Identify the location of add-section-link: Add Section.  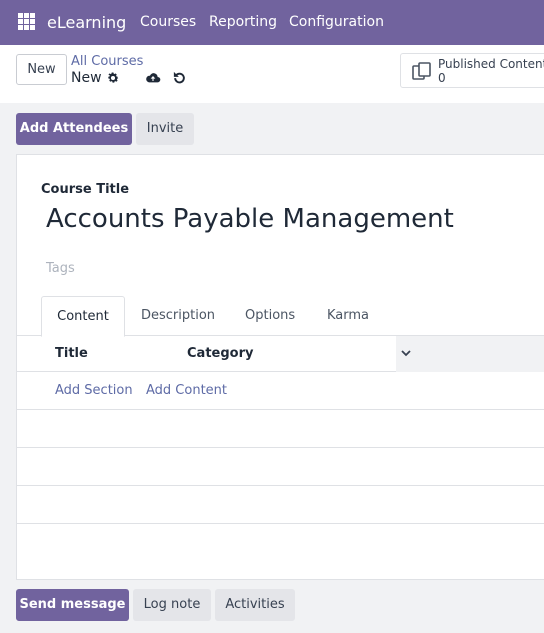
(94, 391).